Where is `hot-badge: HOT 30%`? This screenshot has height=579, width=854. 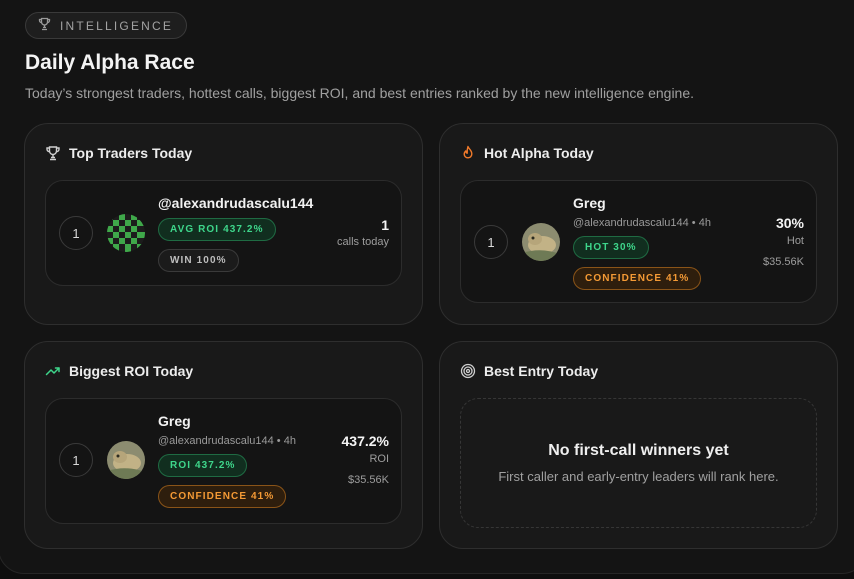 hot-badge: HOT 30% is located at coordinates (611, 247).